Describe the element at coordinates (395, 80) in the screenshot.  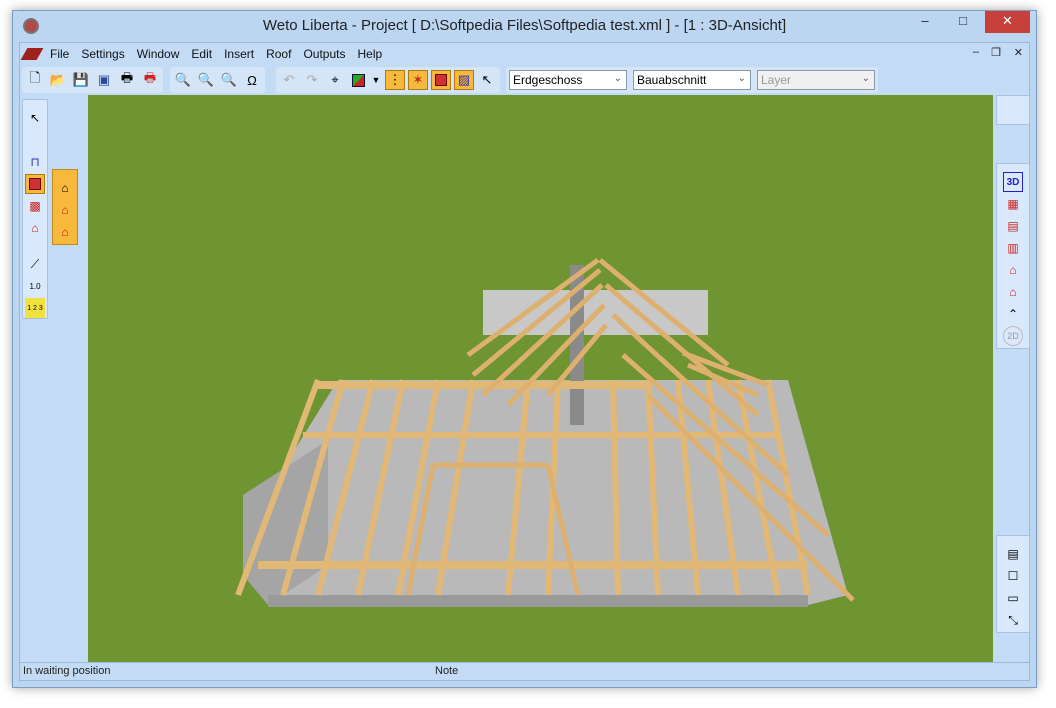
I see `wall-layout-icon: ⋮` at that location.